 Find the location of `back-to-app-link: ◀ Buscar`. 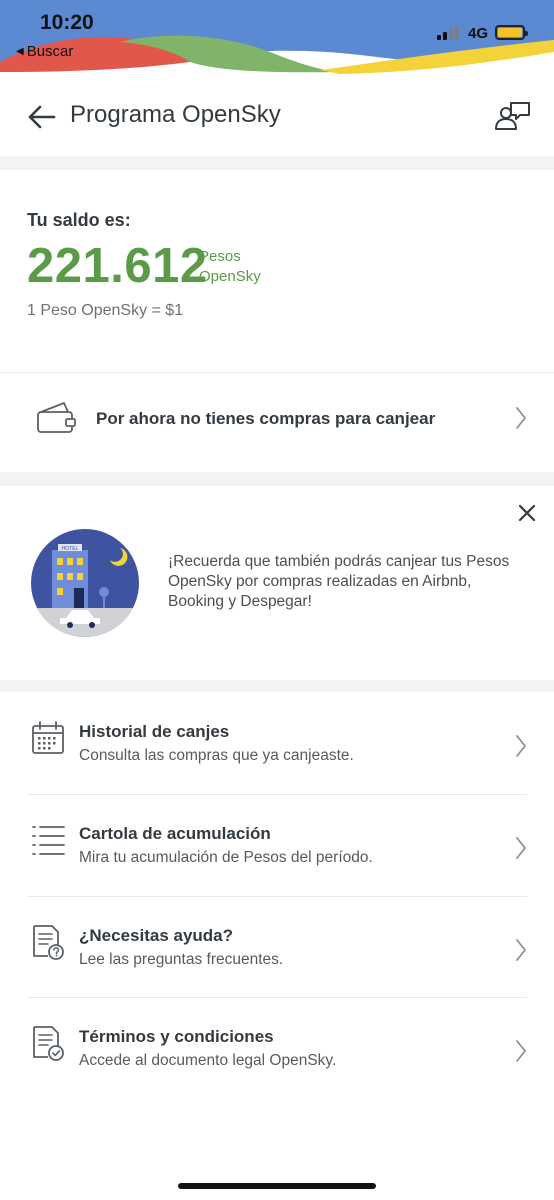

back-to-app-link: ◀ Buscar is located at coordinates (44, 51).